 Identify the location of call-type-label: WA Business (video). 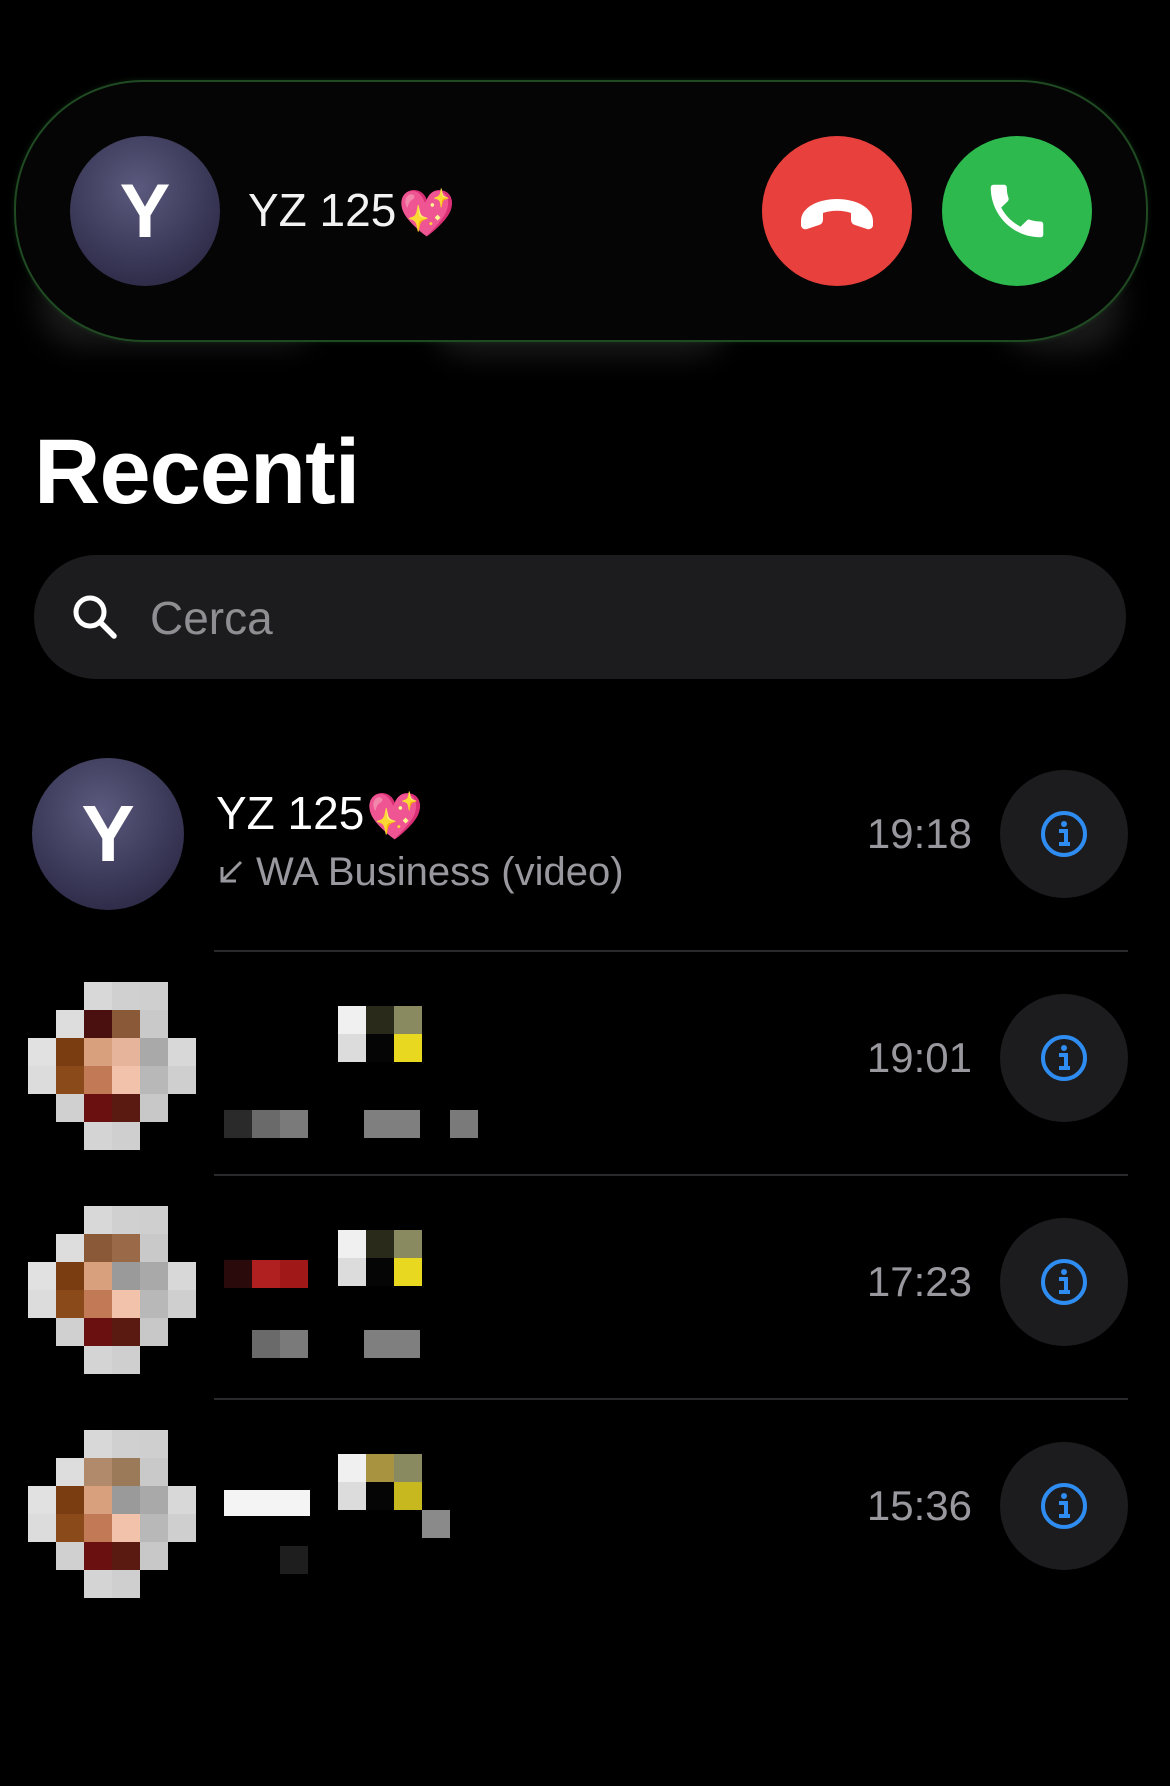
(420, 872).